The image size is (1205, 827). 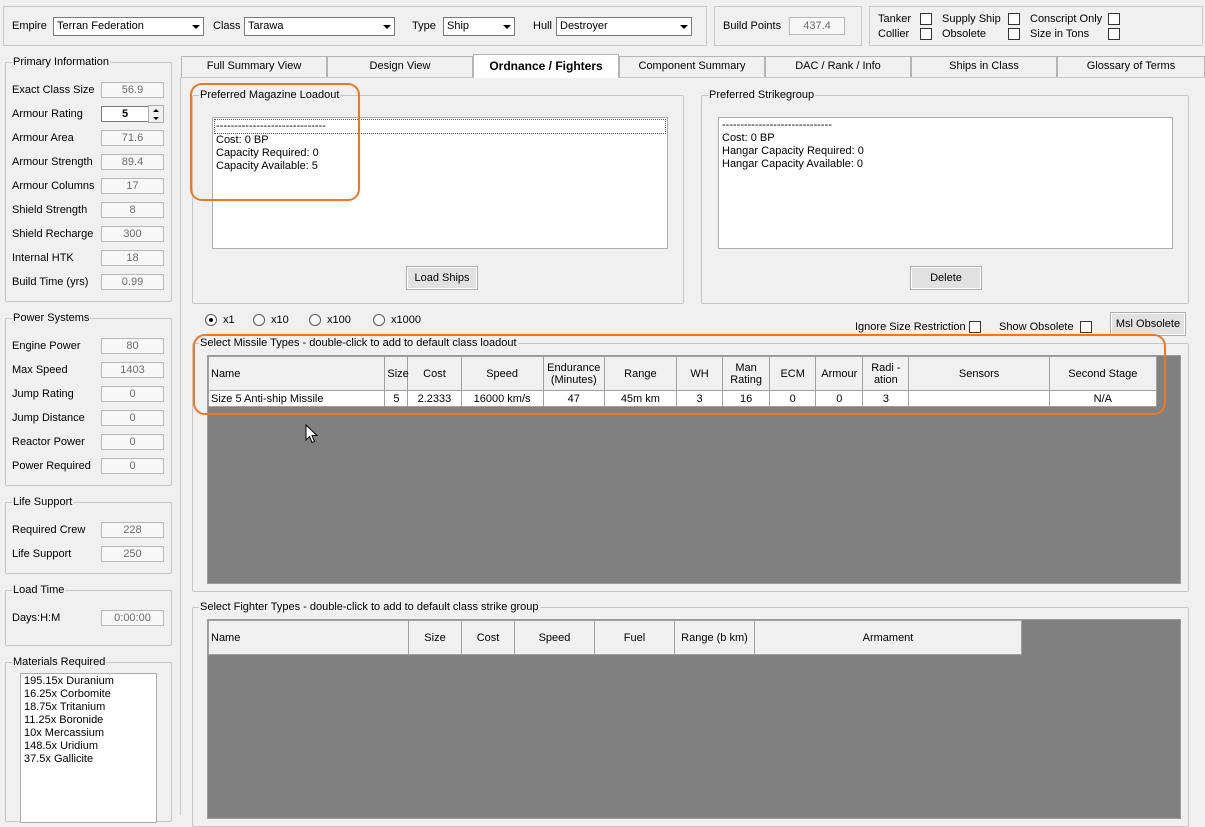 I want to click on table-cell: Size 5 Anti-ship Missile, so click(x=296, y=398).